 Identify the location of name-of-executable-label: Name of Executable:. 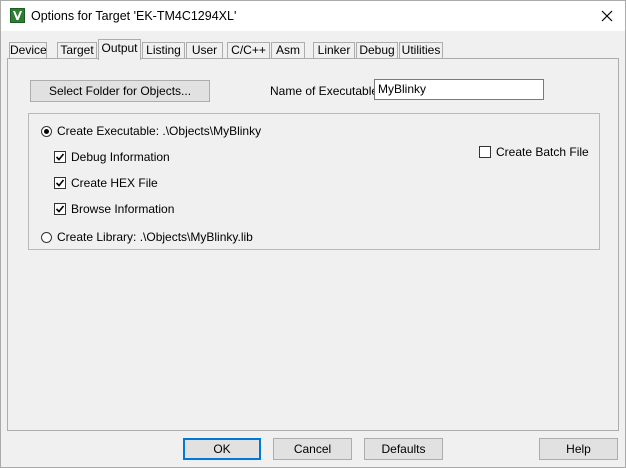
(326, 91).